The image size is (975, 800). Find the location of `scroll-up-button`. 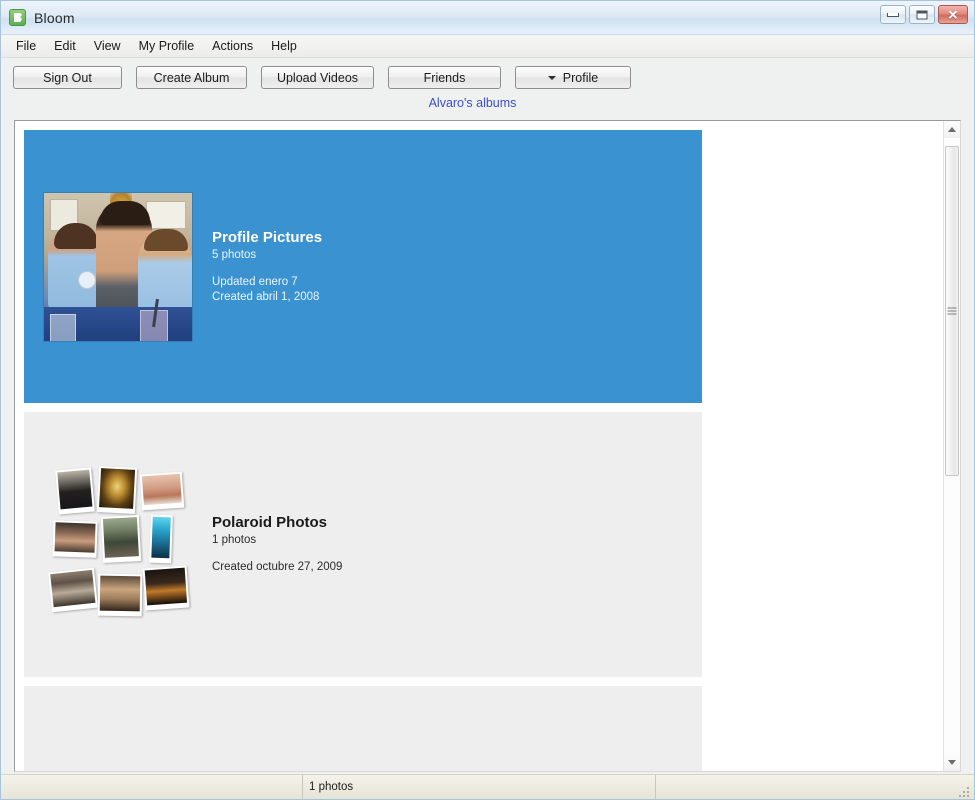

scroll-up-button is located at coordinates (952, 129).